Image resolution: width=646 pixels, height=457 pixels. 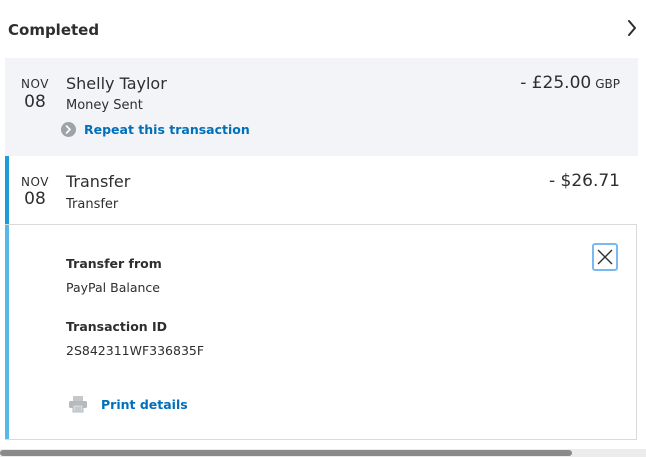 I want to click on close-button, so click(x=605, y=257).